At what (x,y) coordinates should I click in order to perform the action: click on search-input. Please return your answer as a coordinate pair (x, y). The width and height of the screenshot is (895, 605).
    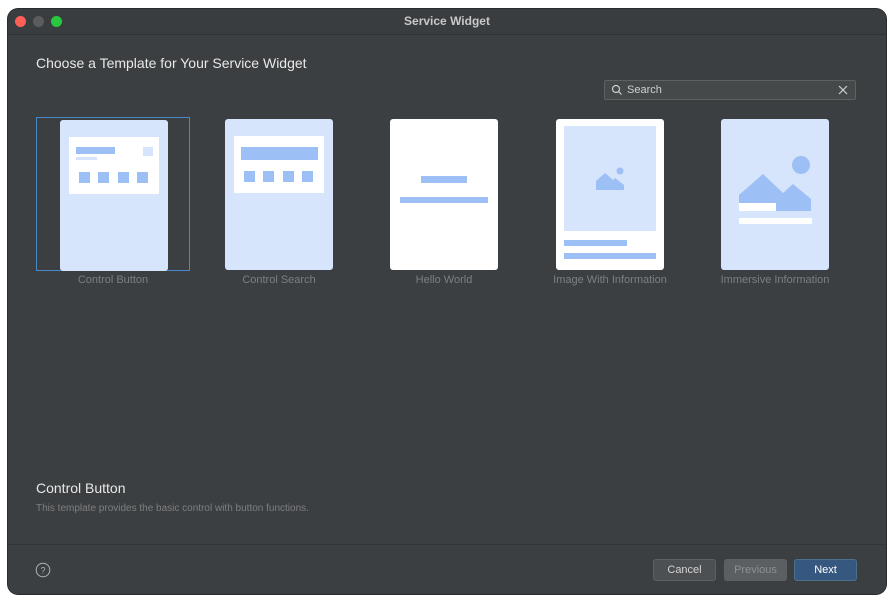
    Looking at the image, I should click on (727, 90).